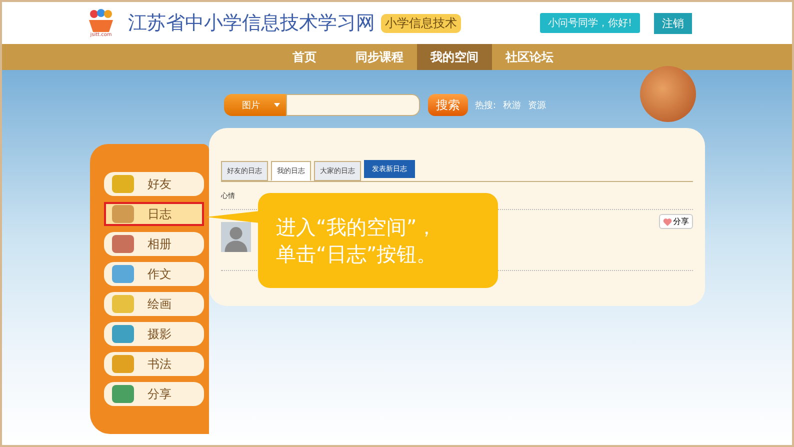 The height and width of the screenshot is (447, 794). I want to click on sidebar-item: 摄影, so click(154, 334).